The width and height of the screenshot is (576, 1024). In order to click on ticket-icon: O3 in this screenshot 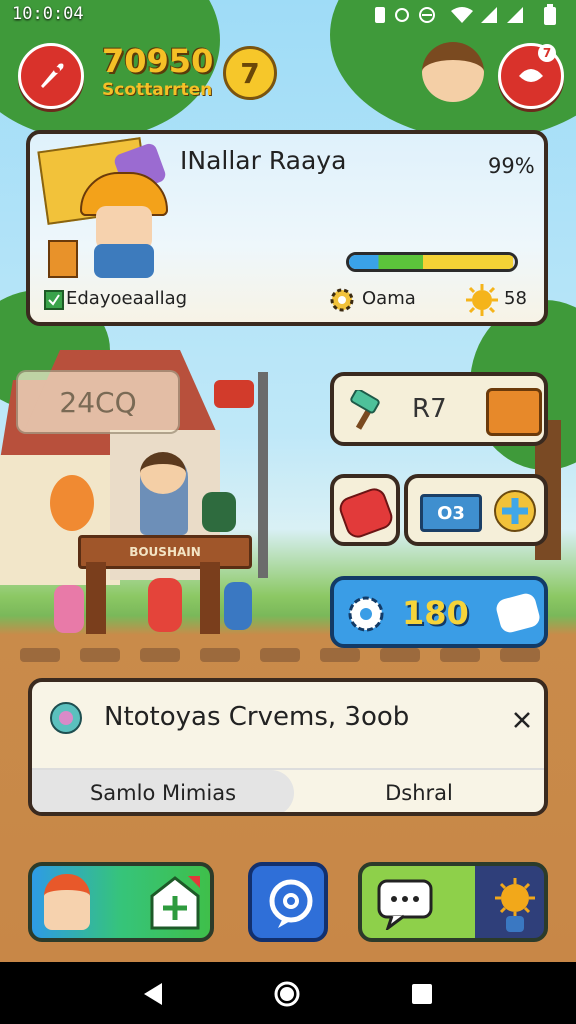, I will do `click(451, 513)`.